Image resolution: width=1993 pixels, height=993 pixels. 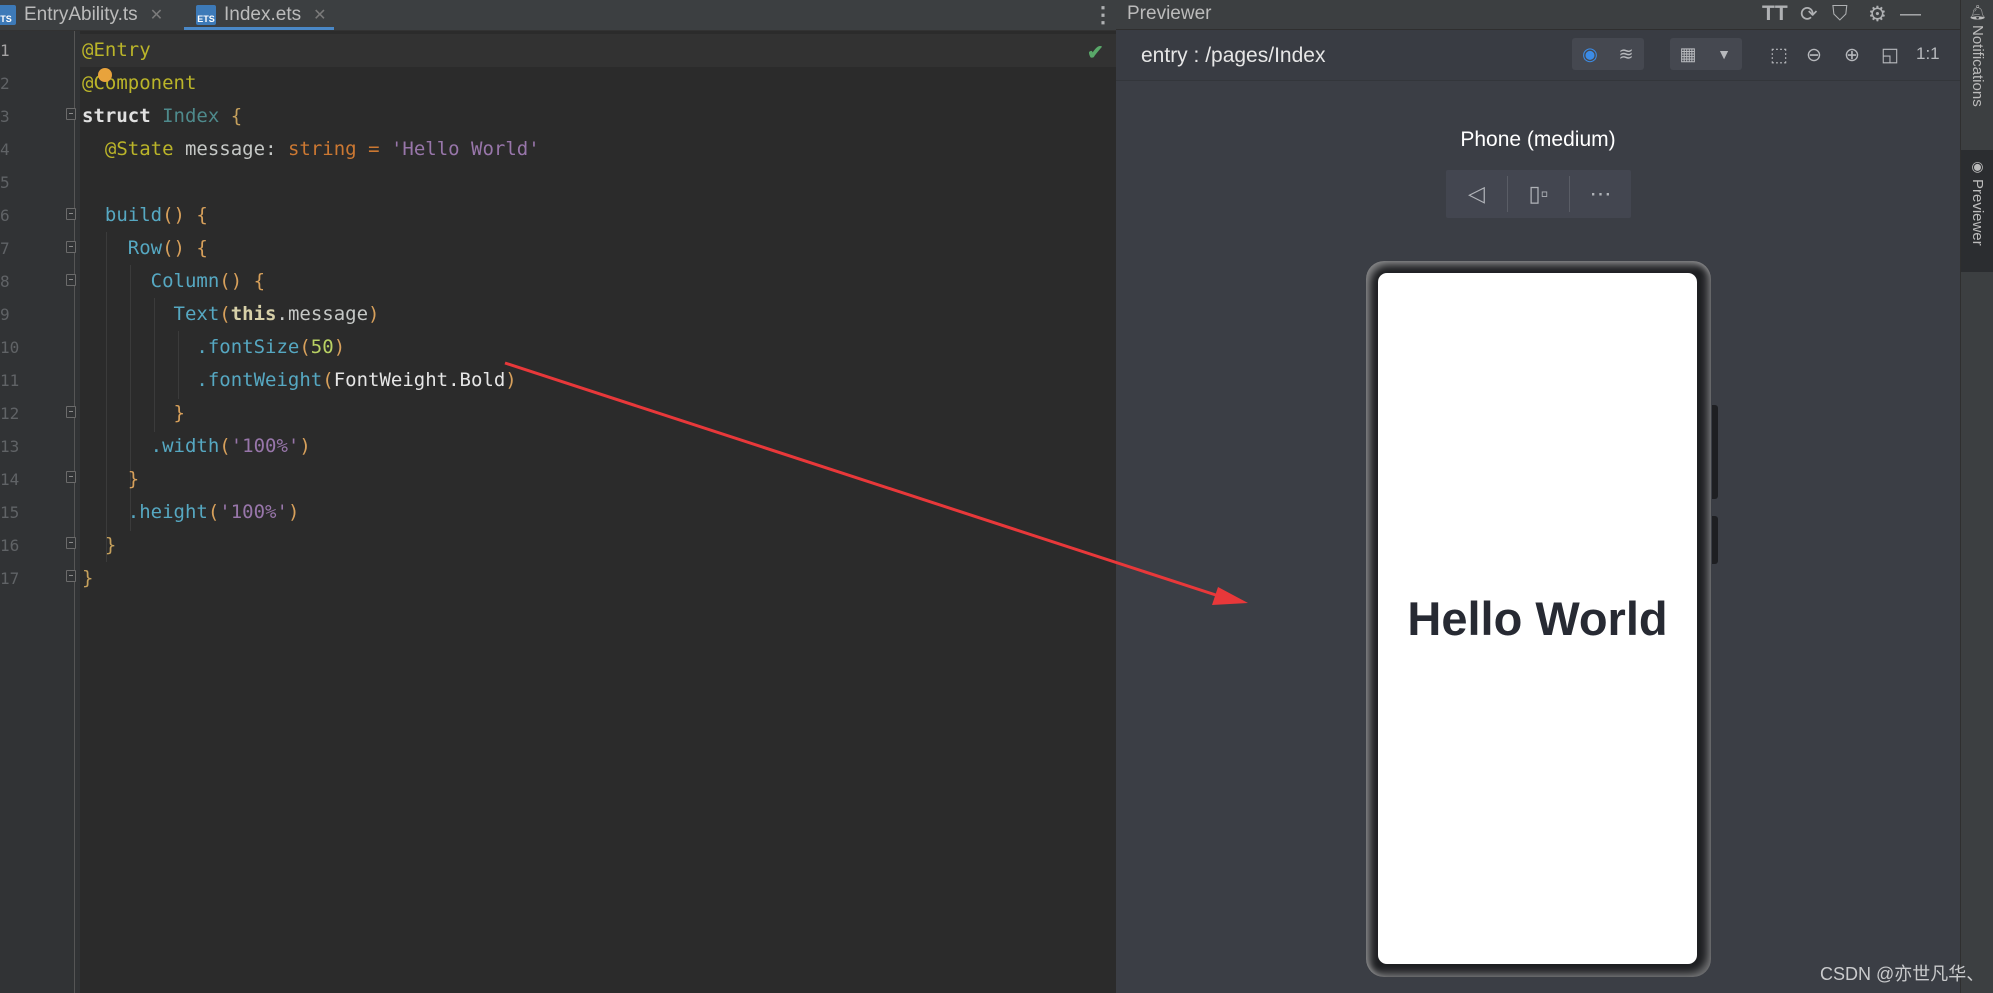 I want to click on code-line-8: Column() {, so click(x=173, y=281).